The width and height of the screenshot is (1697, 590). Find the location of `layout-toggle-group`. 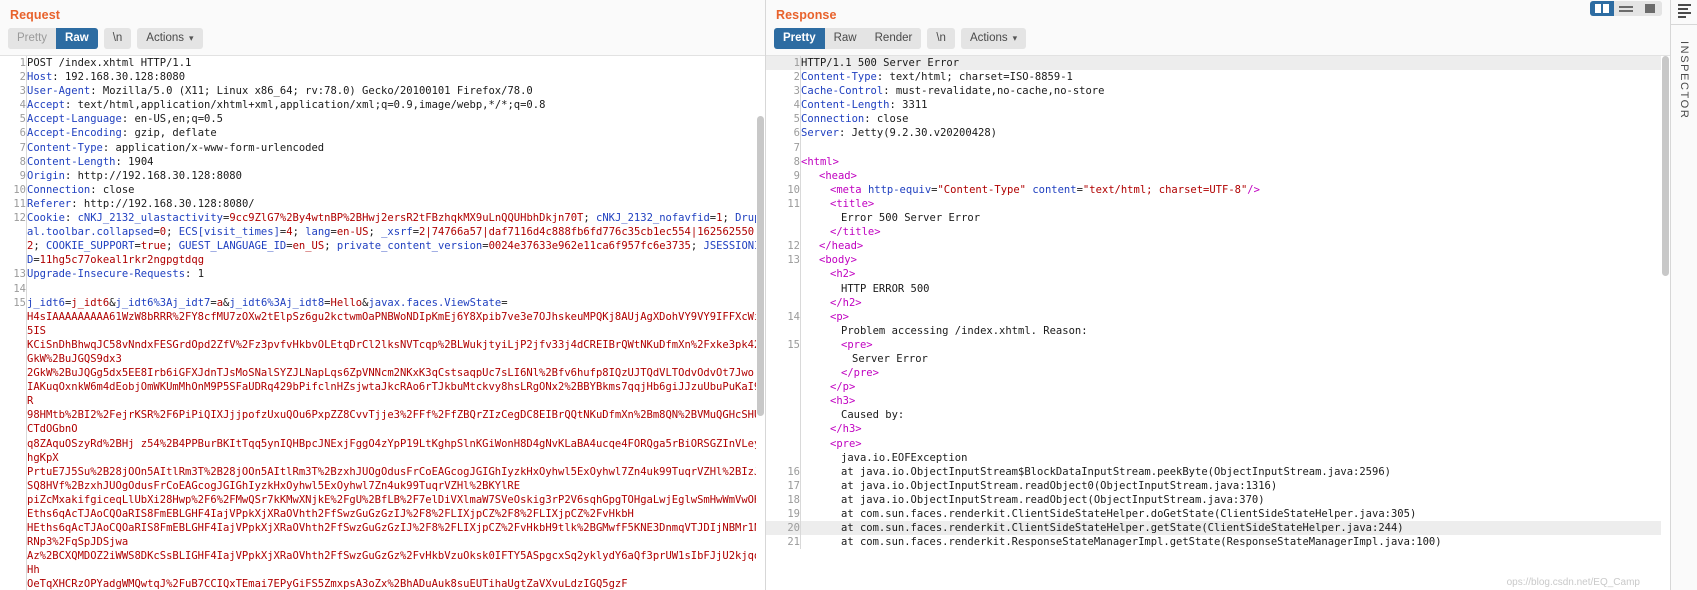

layout-toggle-group is located at coordinates (1626, 8).